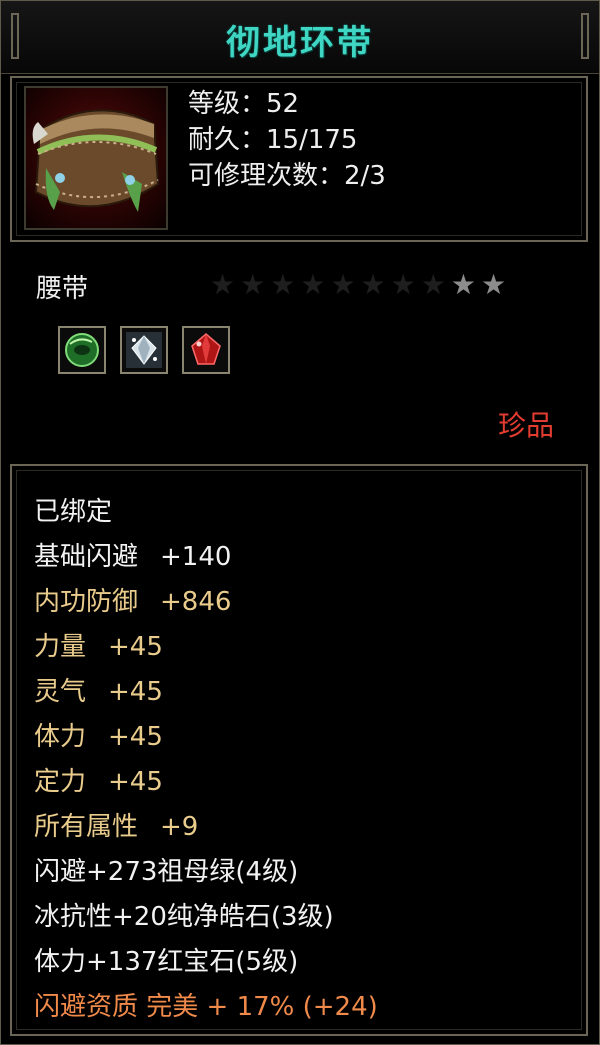  I want to click on attribute-row: 体力 +45, so click(98, 737).